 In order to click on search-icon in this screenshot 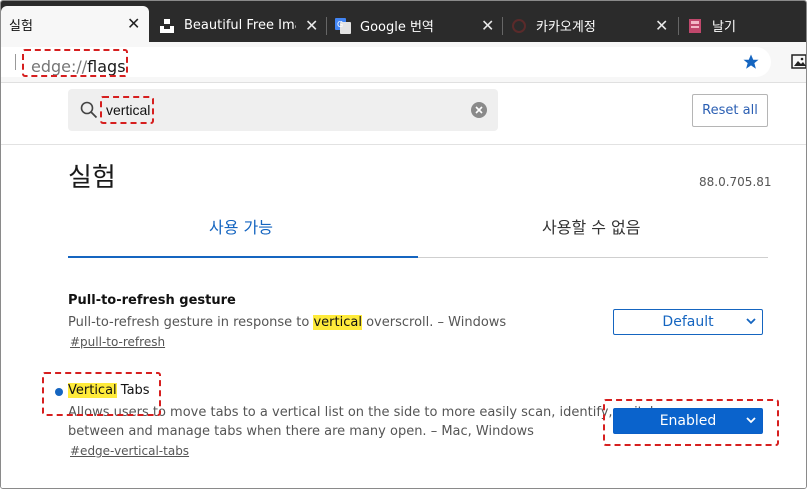, I will do `click(89, 110)`.